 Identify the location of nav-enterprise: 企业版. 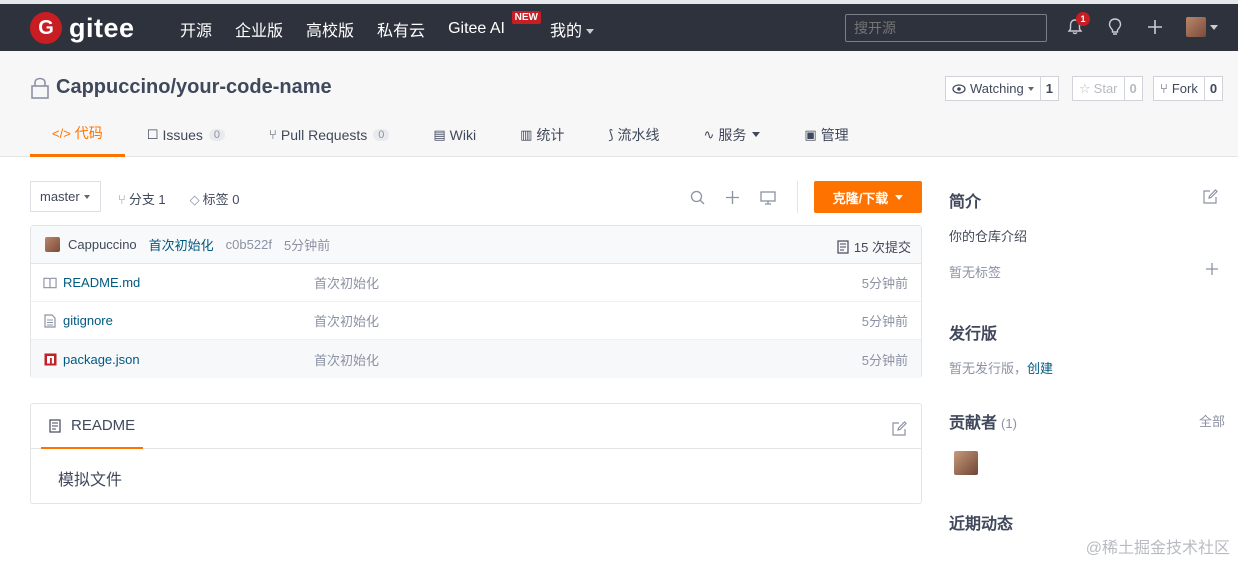
(259, 29).